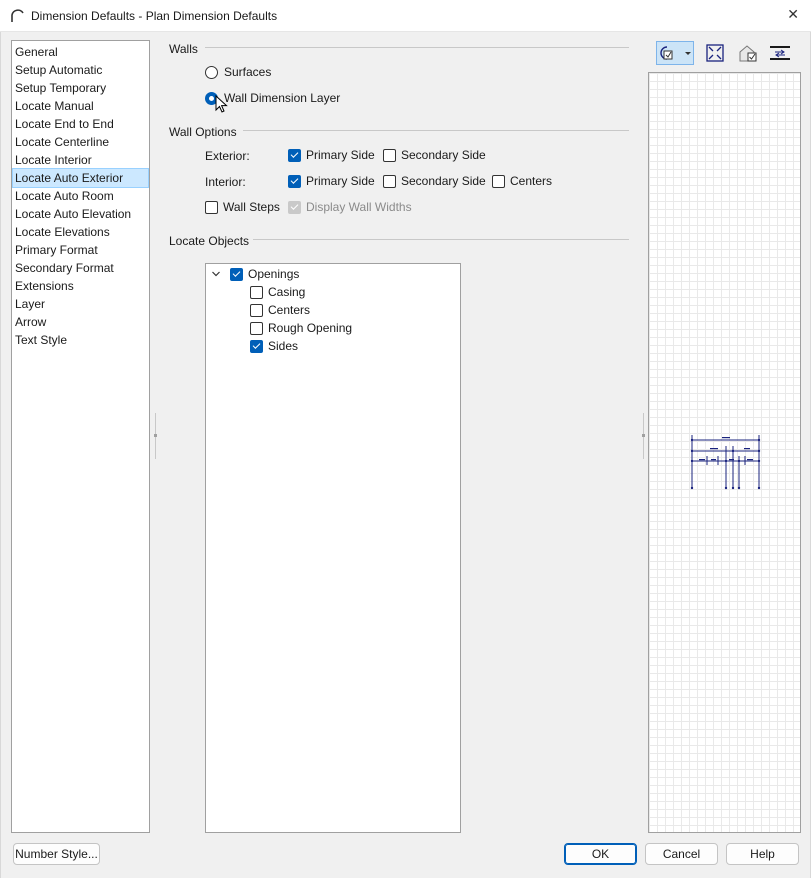  What do you see at coordinates (221, 104) in the screenshot?
I see `mouse-cursor-icon` at bounding box center [221, 104].